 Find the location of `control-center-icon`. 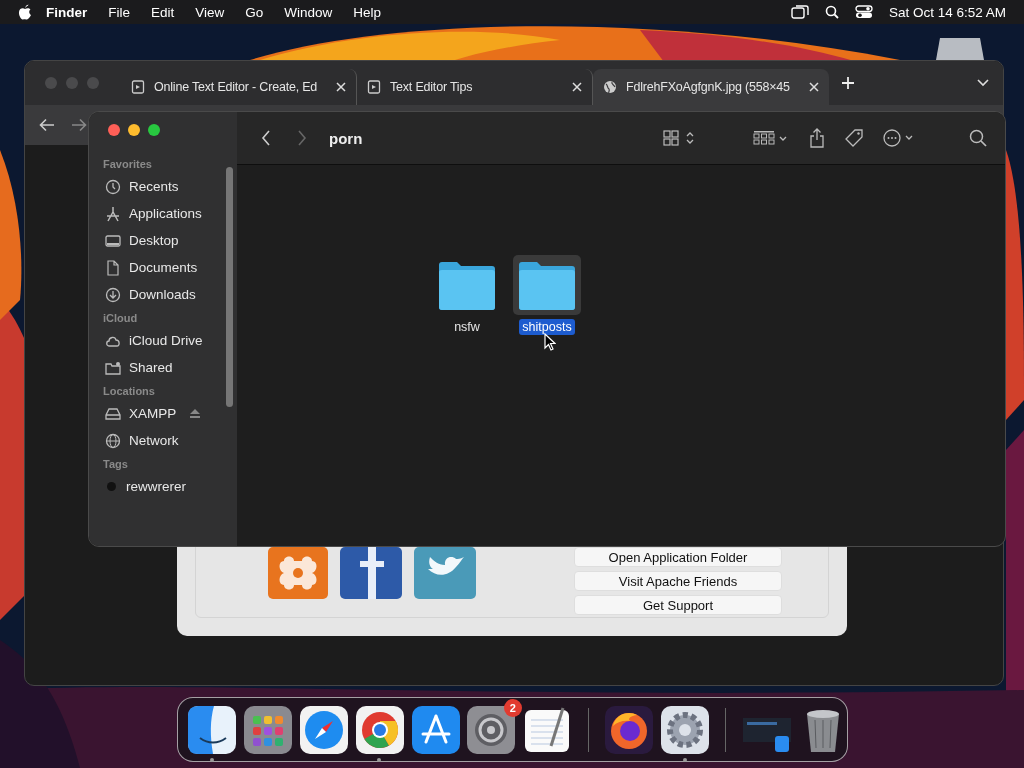

control-center-icon is located at coordinates (863, 12).